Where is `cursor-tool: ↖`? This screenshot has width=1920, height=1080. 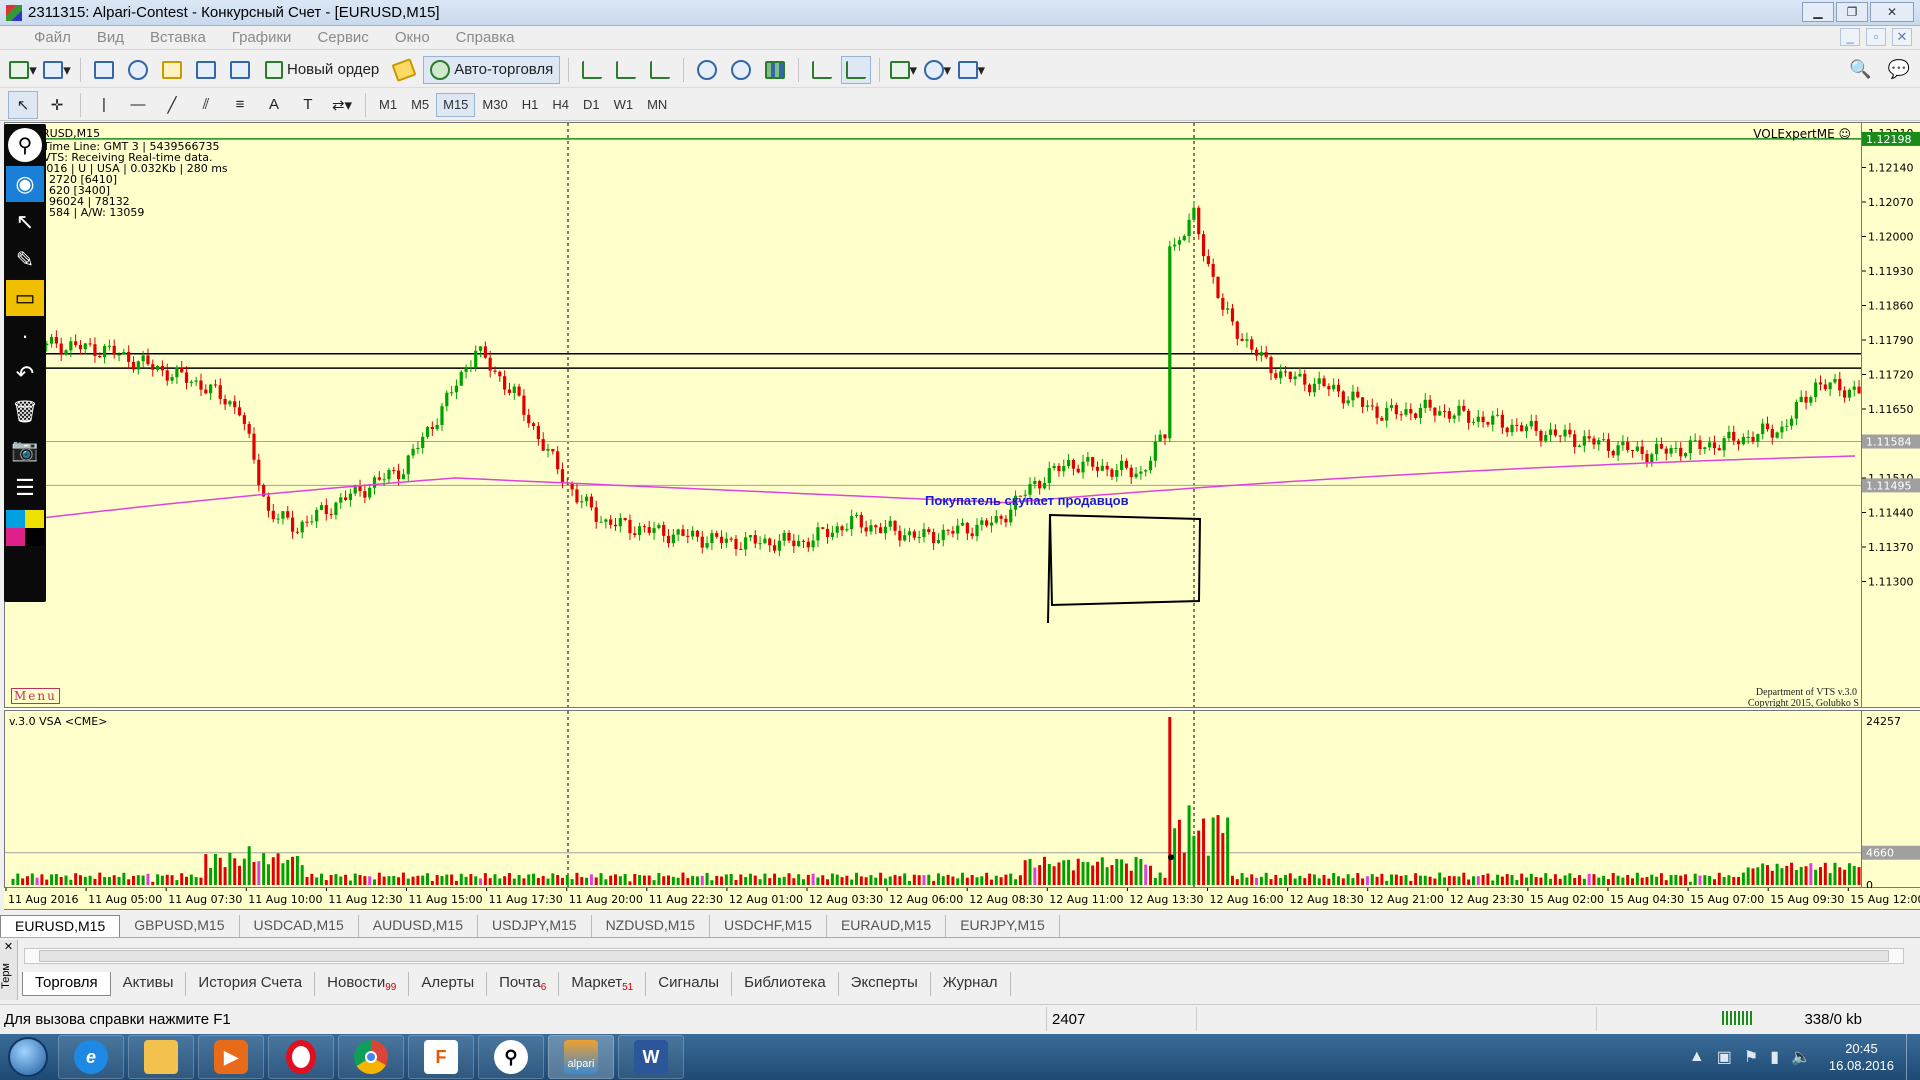
cursor-tool: ↖ is located at coordinates (23, 104).